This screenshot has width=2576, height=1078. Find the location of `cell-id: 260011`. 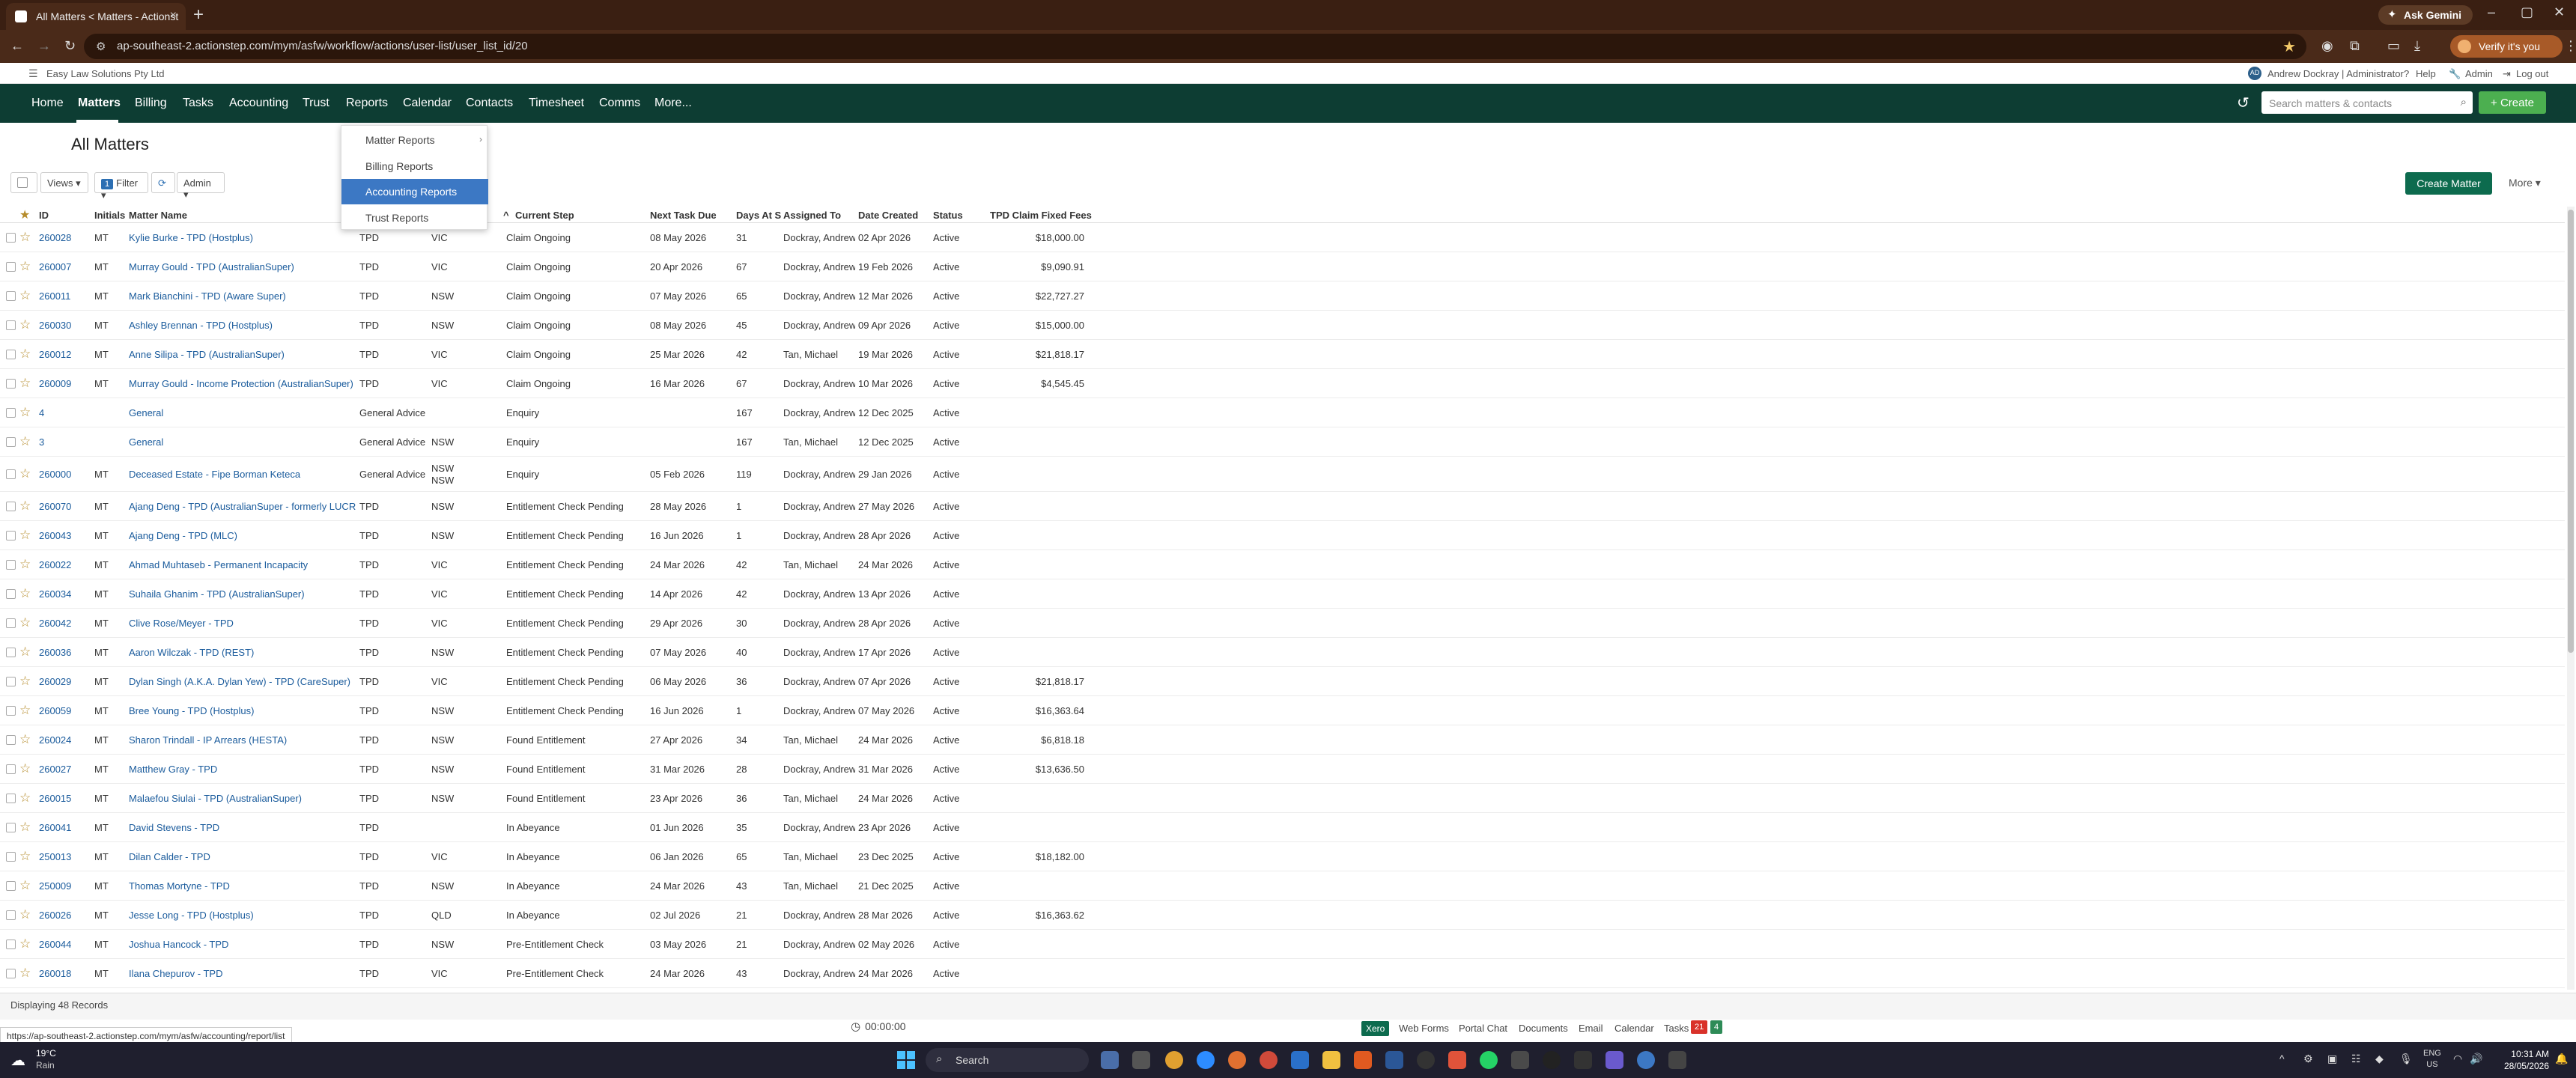

cell-id: 260011 is located at coordinates (65, 296).